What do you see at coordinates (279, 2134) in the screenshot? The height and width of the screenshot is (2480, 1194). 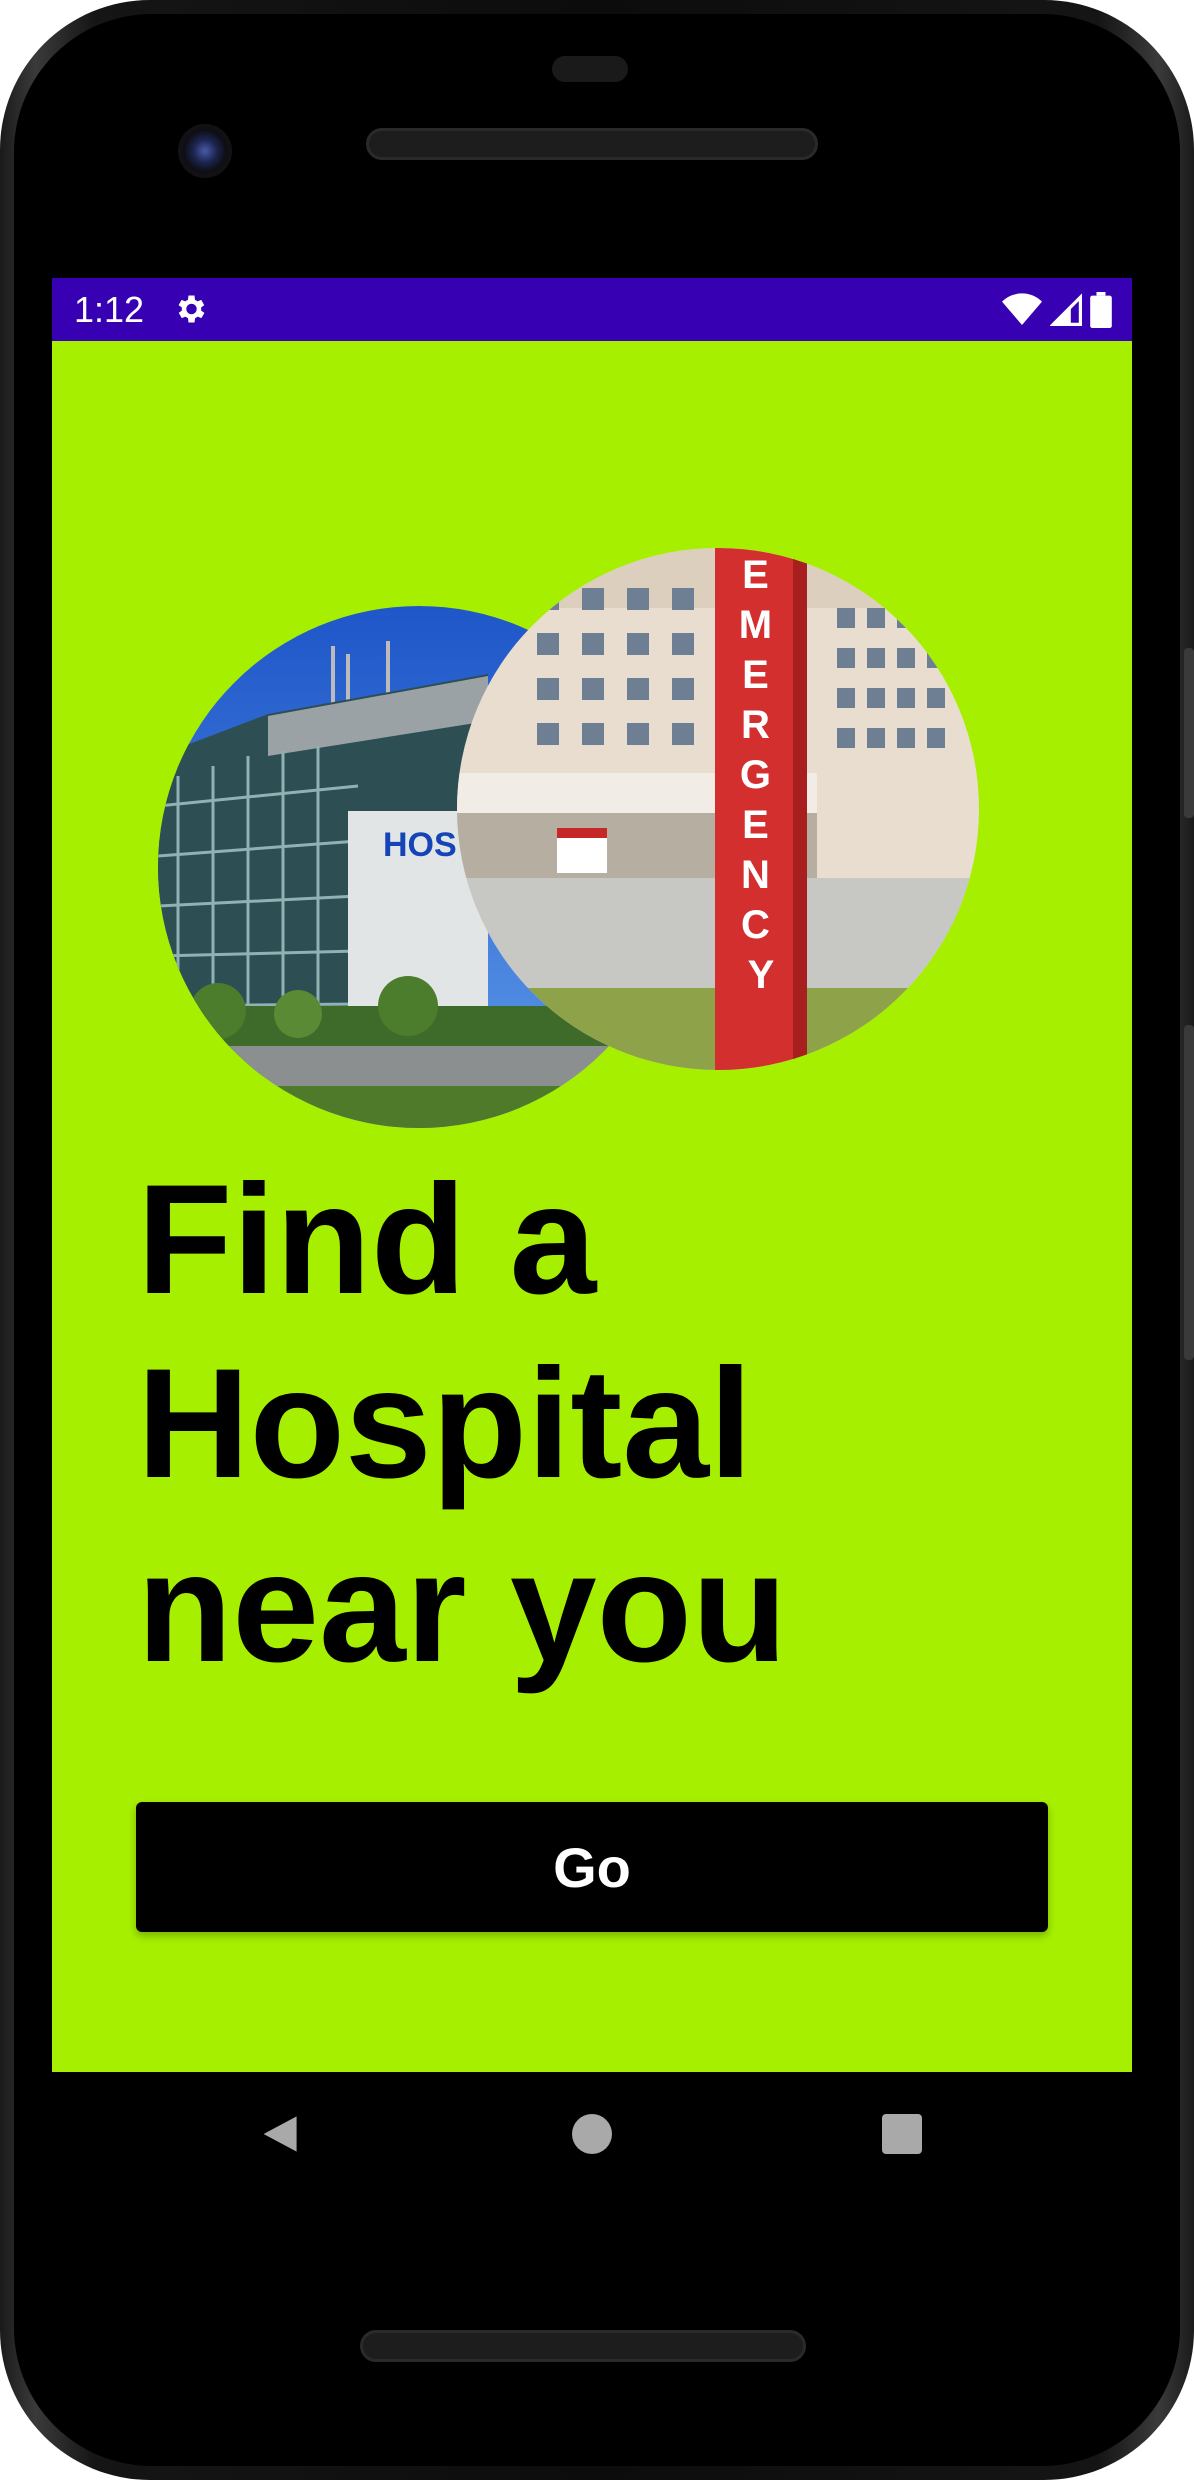 I see `back-icon` at bounding box center [279, 2134].